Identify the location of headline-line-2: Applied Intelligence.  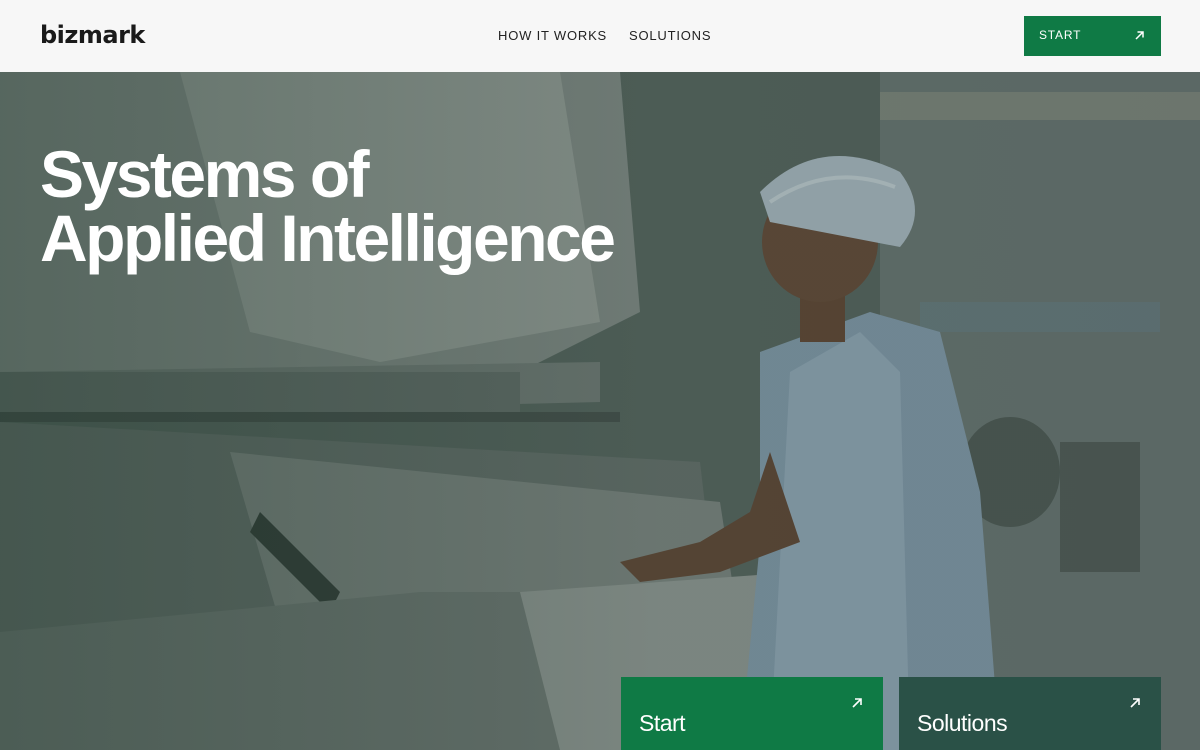
(328, 238).